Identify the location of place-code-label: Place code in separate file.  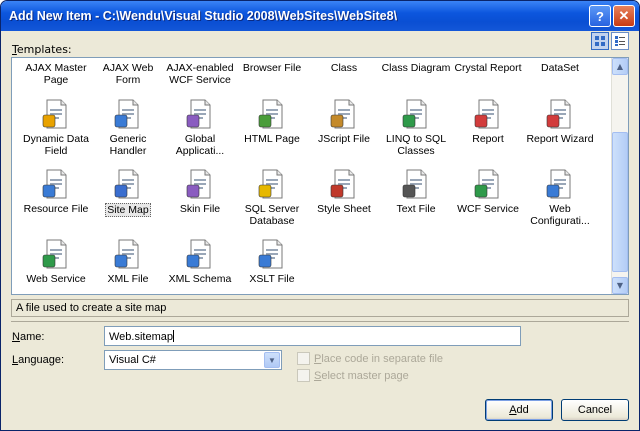
(379, 358).